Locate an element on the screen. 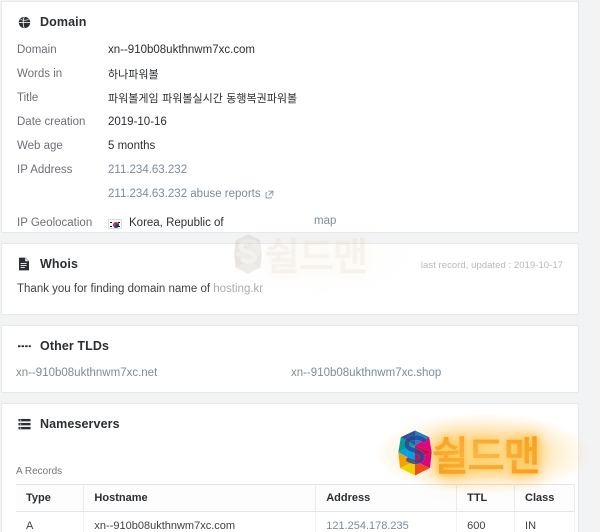  whois-section-header: Whois last record, updated : 2019-10-17 is located at coordinates (290, 257).